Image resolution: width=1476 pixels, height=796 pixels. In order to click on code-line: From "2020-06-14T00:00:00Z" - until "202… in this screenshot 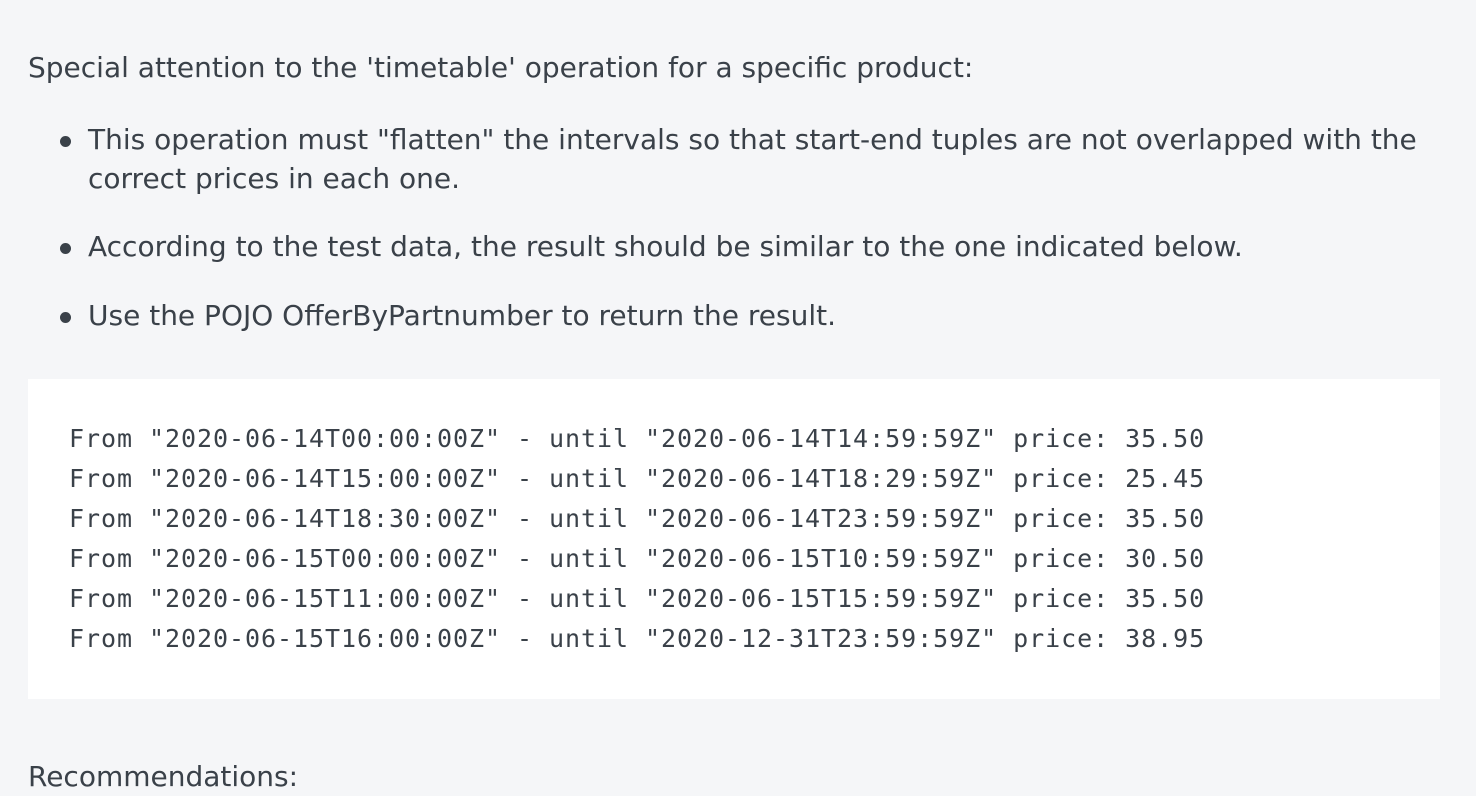, I will do `click(637, 438)`.